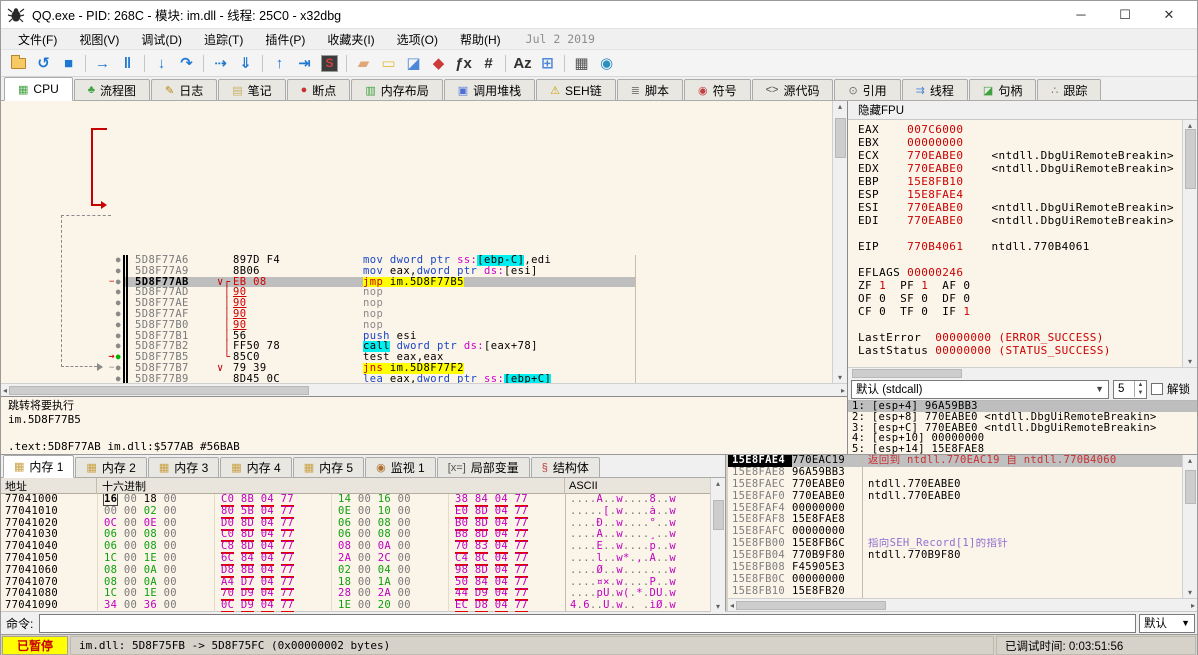 The height and width of the screenshot is (655, 1198). What do you see at coordinates (1189, 243) in the screenshot?
I see `registers-vscrollbar: ▴ ▾` at bounding box center [1189, 243].